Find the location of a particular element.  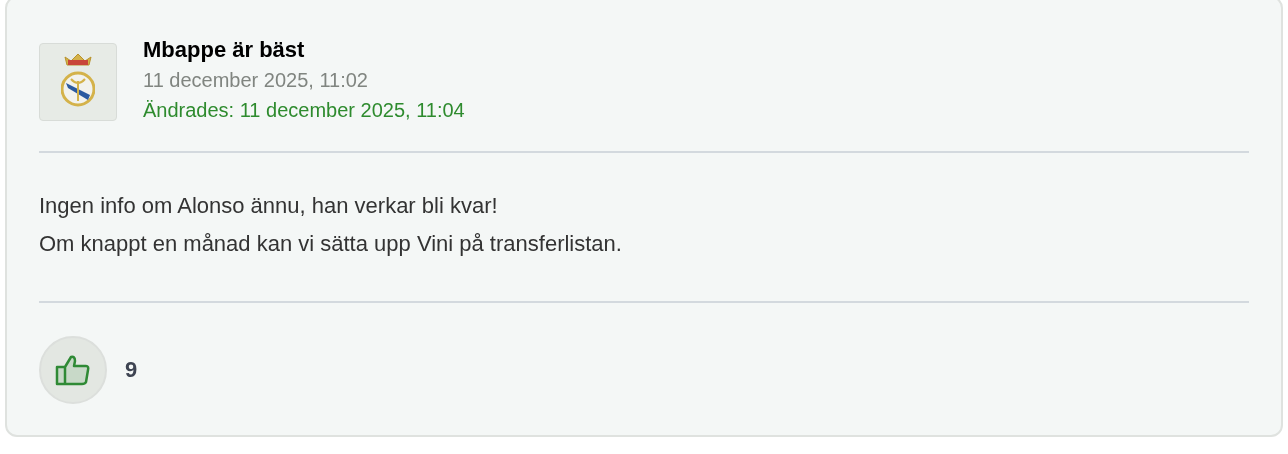

edited-date: Ändrades: 11 december 2025, 11:04 is located at coordinates (304, 110).